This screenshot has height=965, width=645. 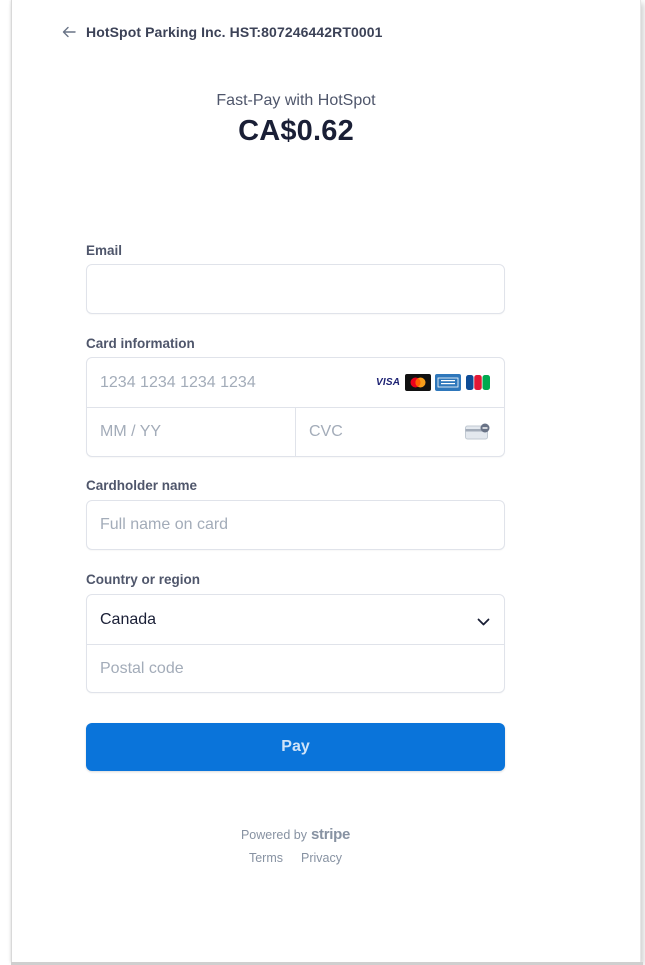 What do you see at coordinates (433, 382) in the screenshot?
I see `card-brands: VISA` at bounding box center [433, 382].